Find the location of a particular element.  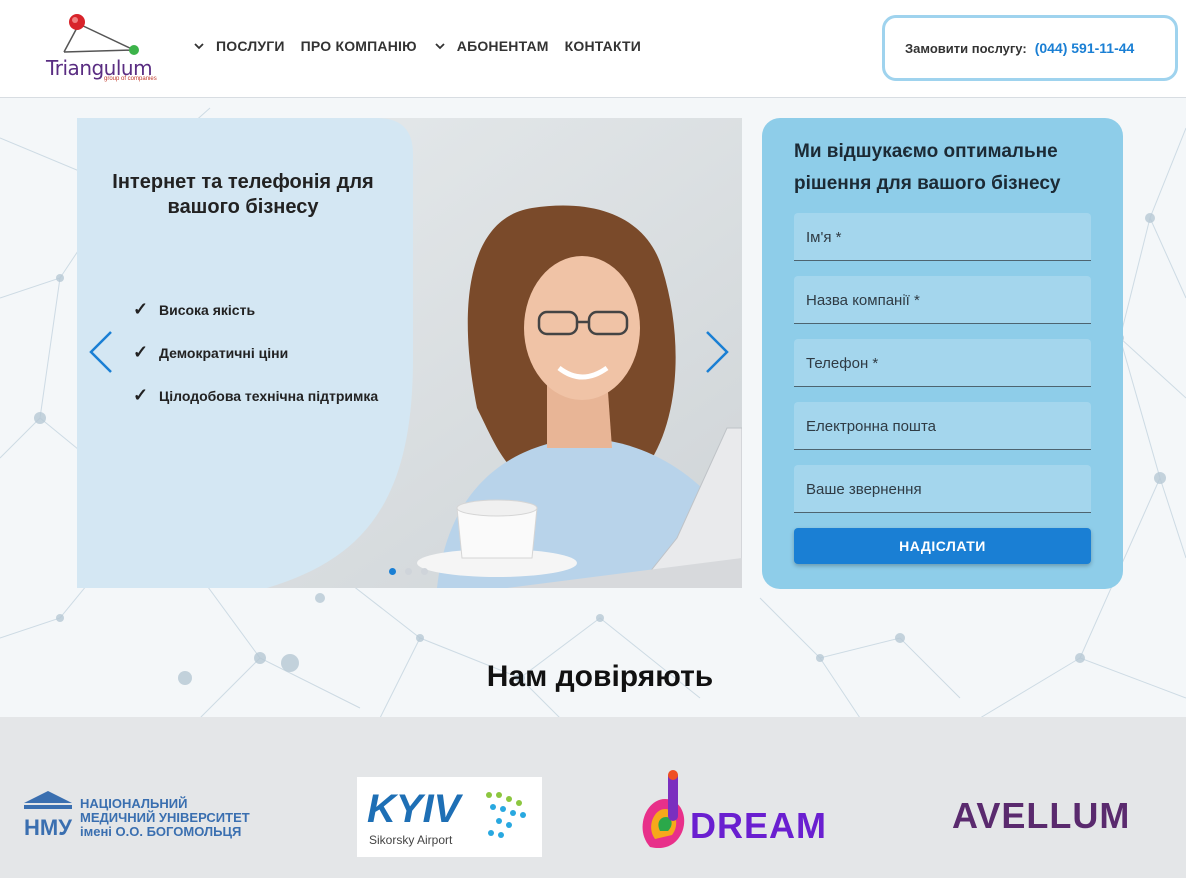

feature-label: Висока якість is located at coordinates (207, 309).